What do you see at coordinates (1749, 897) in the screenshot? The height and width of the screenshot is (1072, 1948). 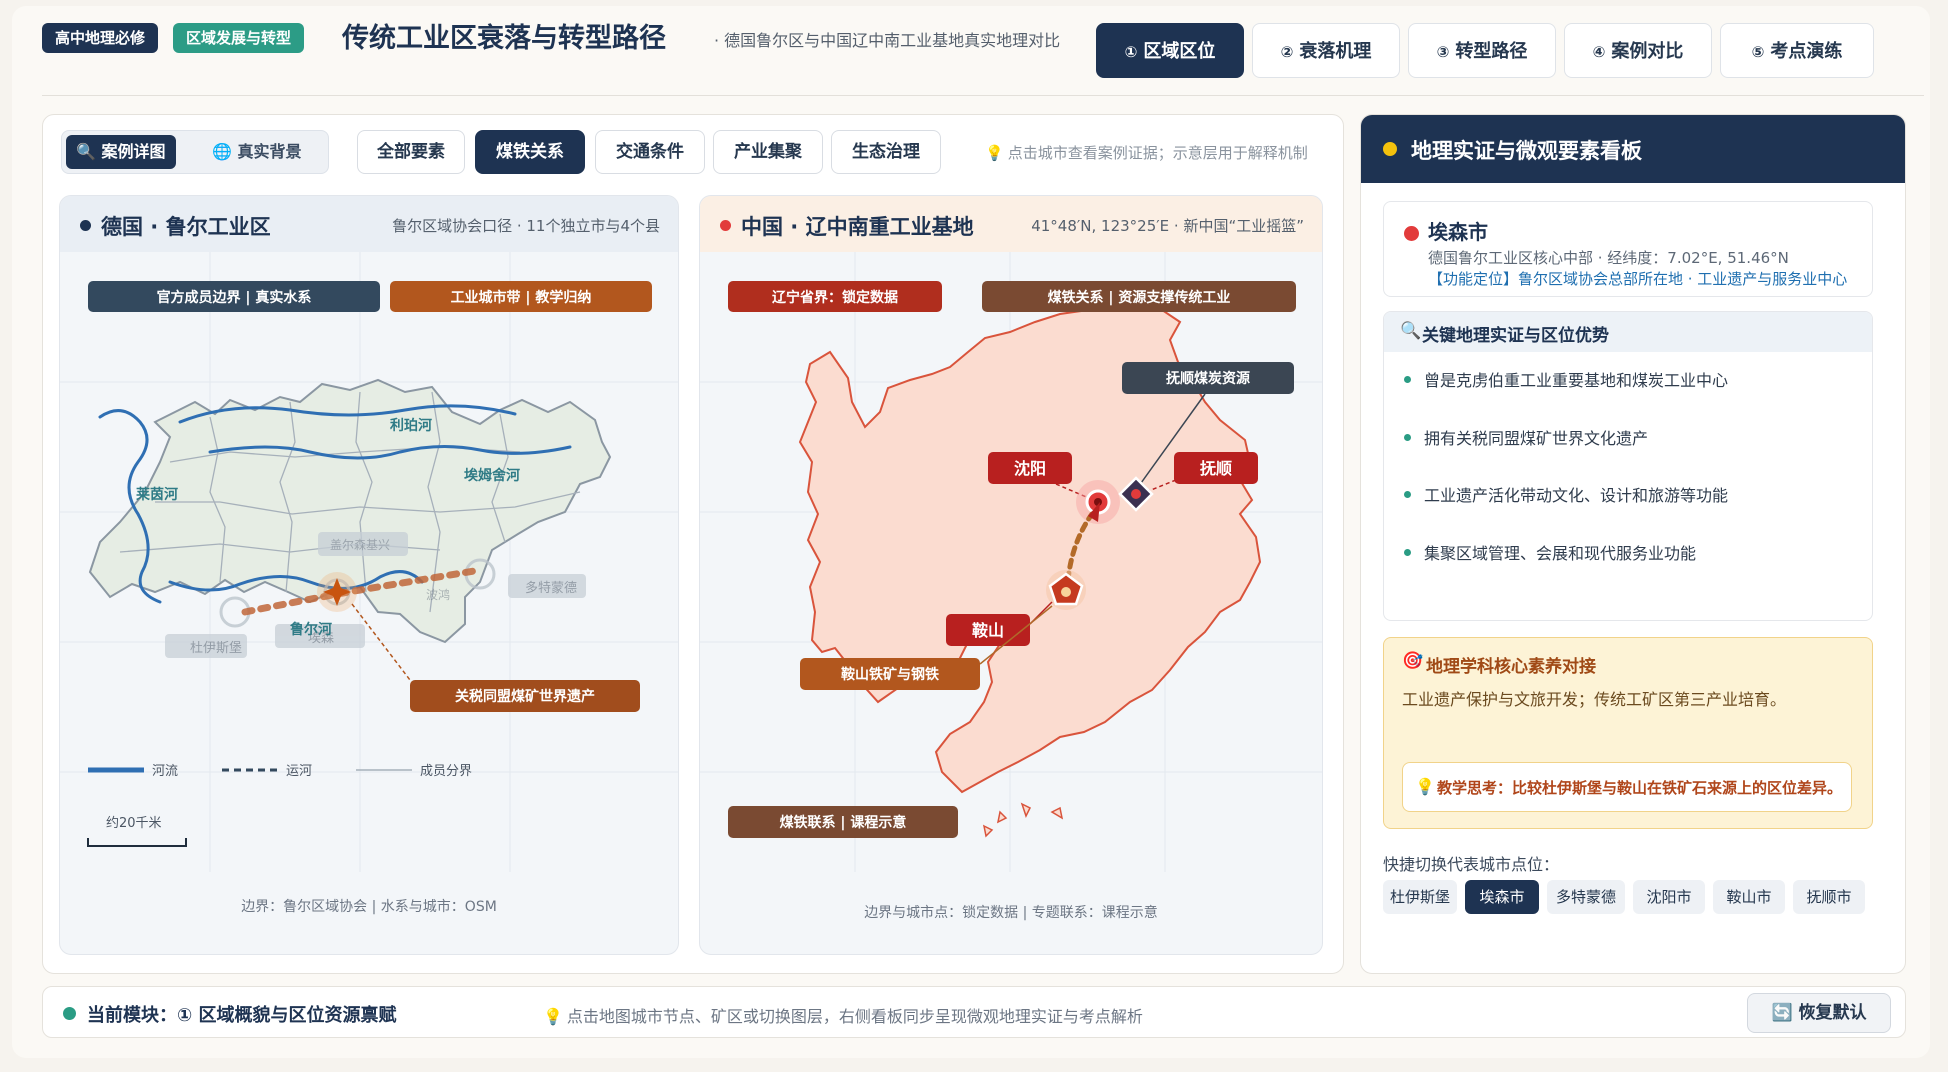 I see `quick-city-anshan: 鞍山市` at bounding box center [1749, 897].